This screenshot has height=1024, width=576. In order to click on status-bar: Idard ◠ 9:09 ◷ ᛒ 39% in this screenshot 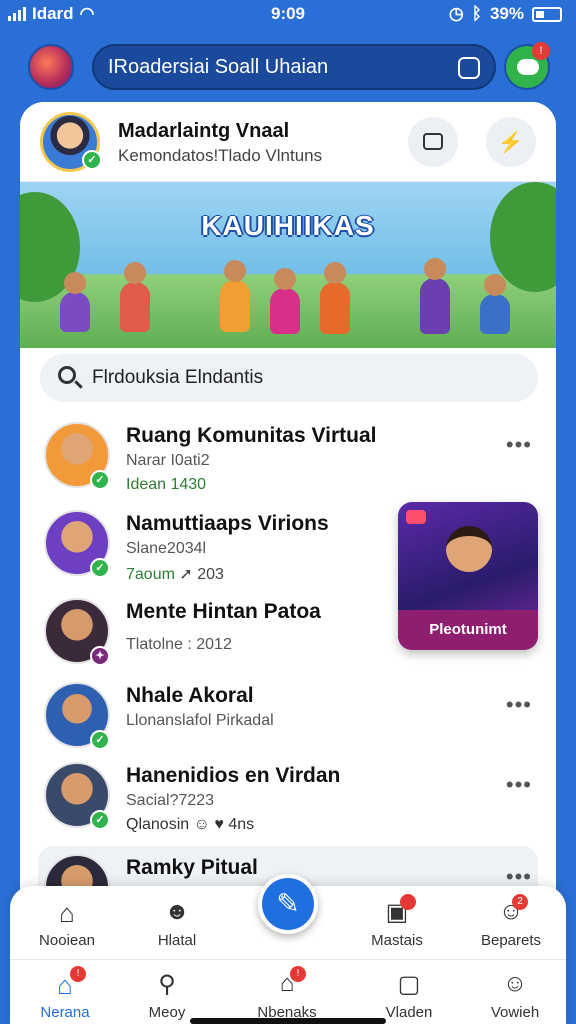, I will do `click(288, 14)`.